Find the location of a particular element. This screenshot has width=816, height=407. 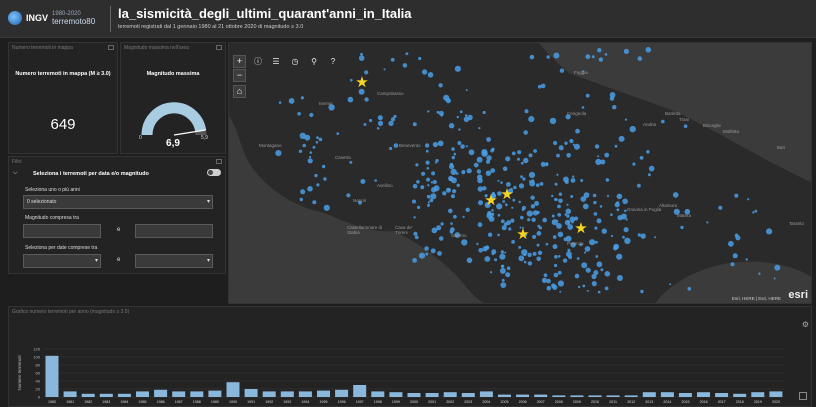

magnitude-max-input is located at coordinates (174, 231).